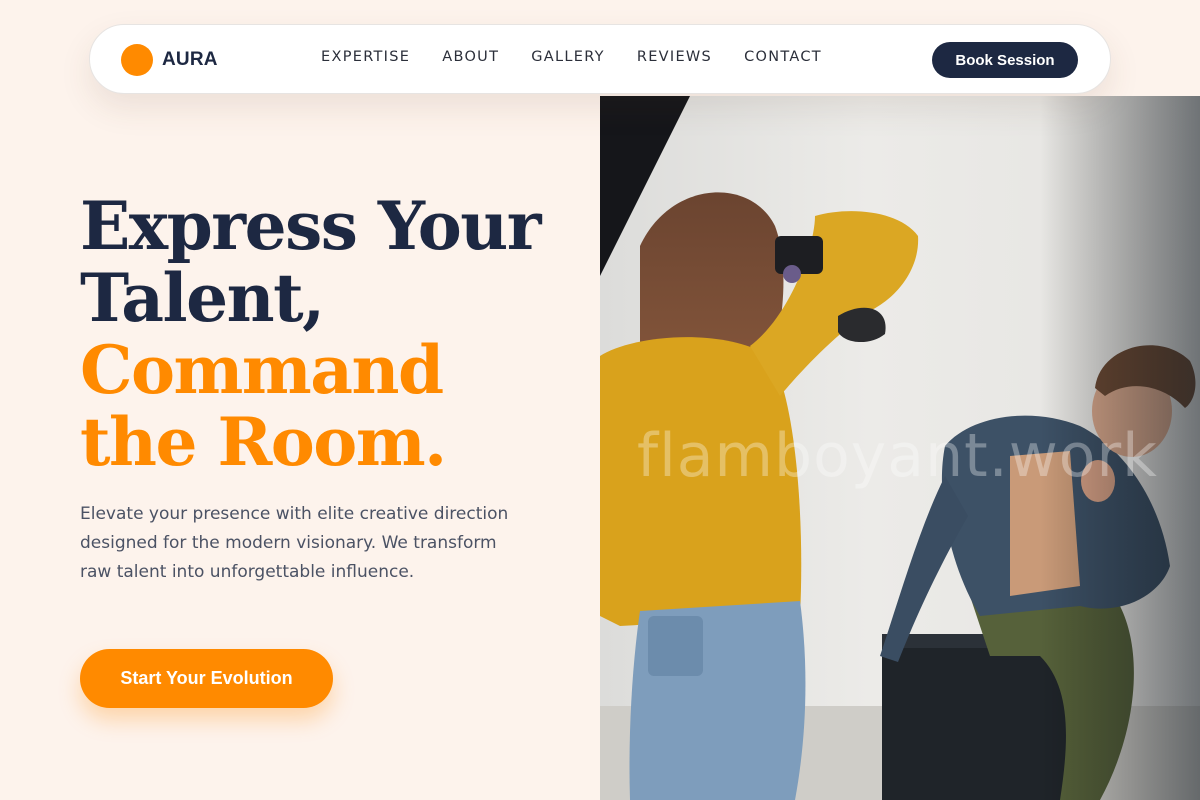  What do you see at coordinates (799, 255) in the screenshot?
I see `camera-body` at bounding box center [799, 255].